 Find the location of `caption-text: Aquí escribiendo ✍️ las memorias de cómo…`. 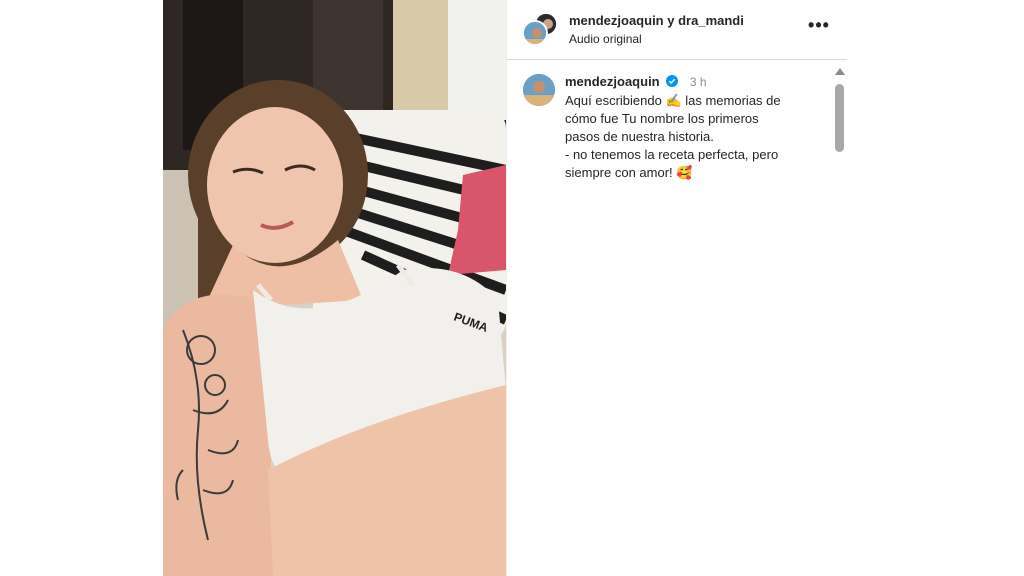

caption-text: Aquí escribiendo ✍️ las memorias de cómo… is located at coordinates (687, 137).